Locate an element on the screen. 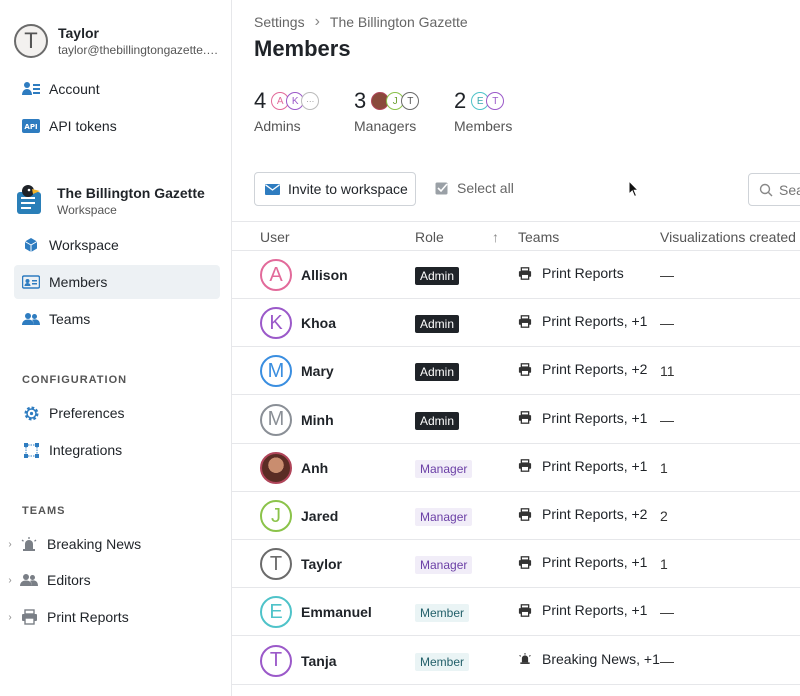 This screenshot has width=800, height=696. more-avatars-icon: ··· is located at coordinates (310, 101).